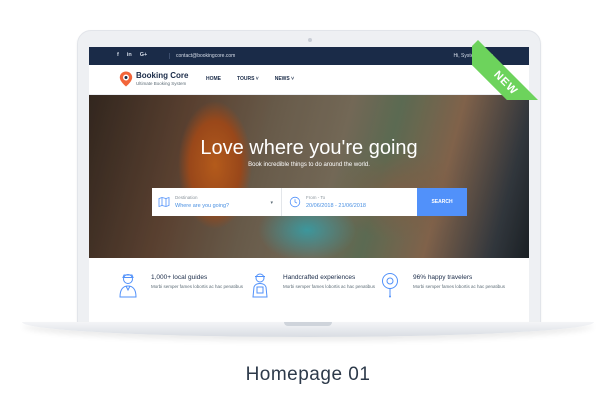 The width and height of the screenshot is (616, 407). What do you see at coordinates (319, 277) in the screenshot?
I see `feature-title: Handcrafted experiences` at bounding box center [319, 277].